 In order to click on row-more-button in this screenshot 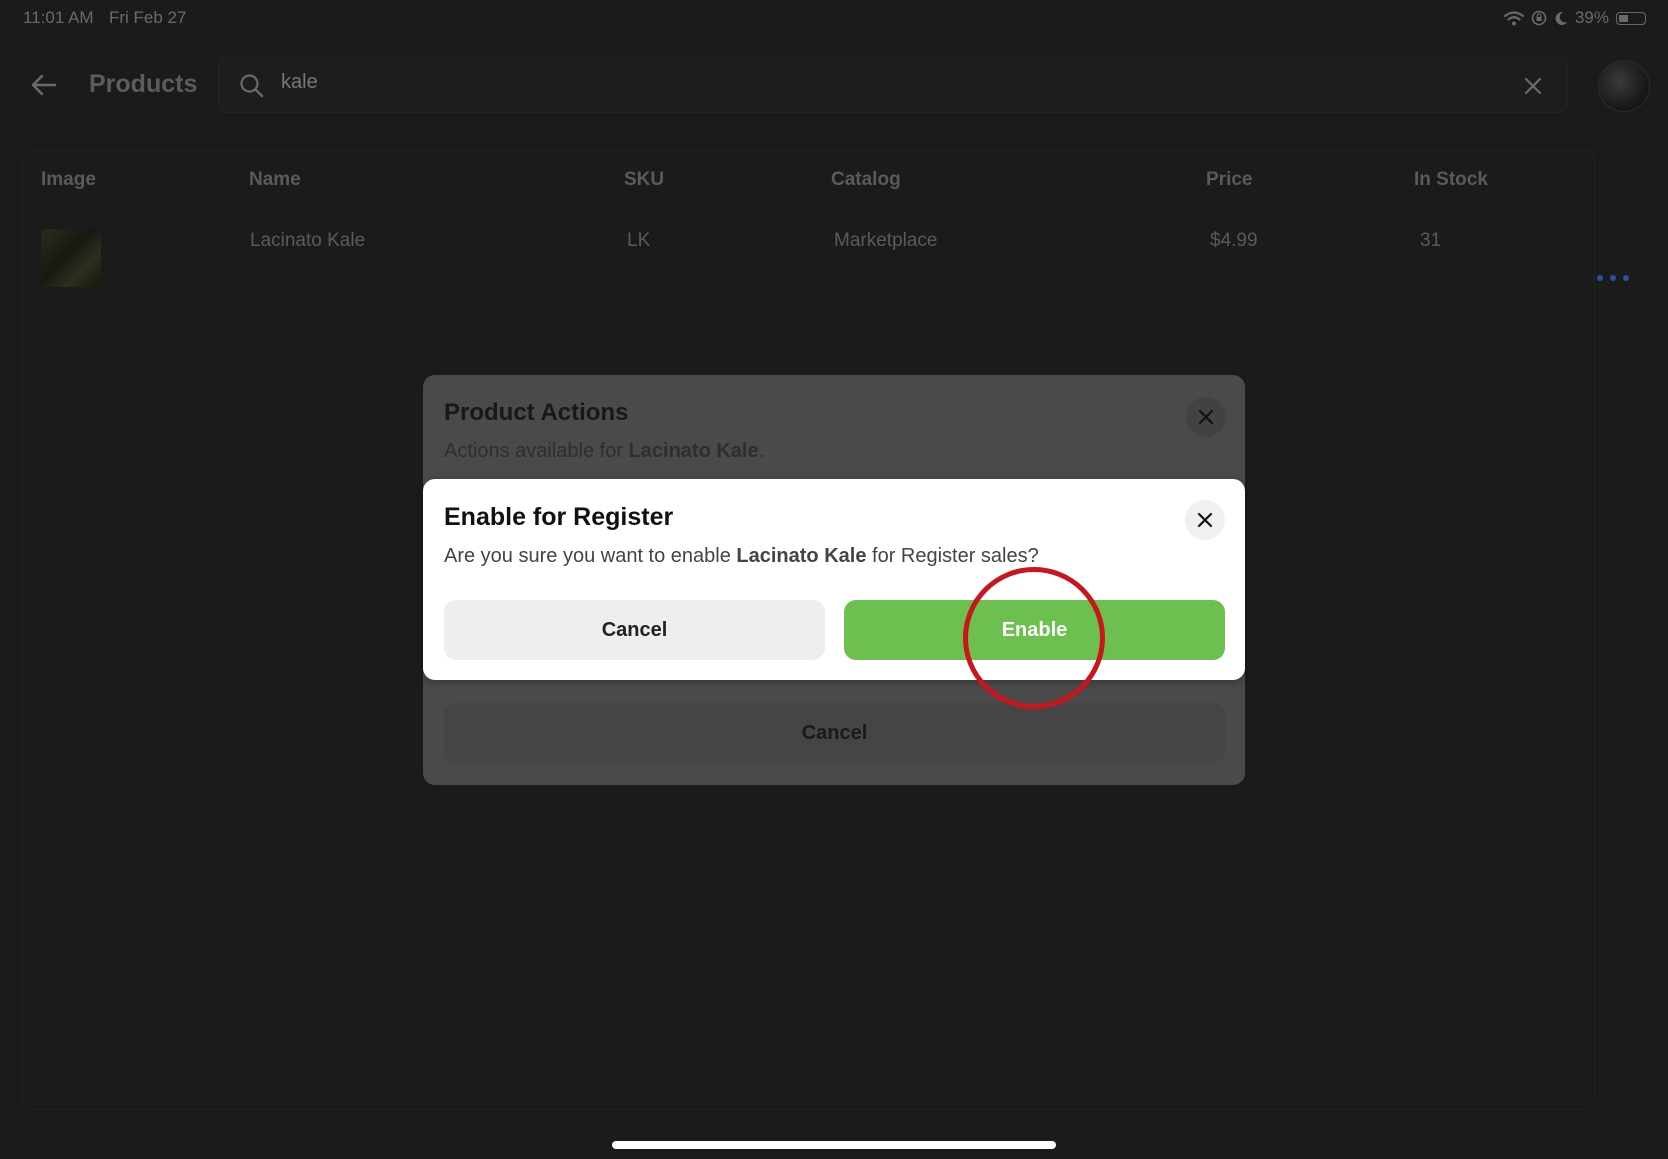, I will do `click(1613, 278)`.